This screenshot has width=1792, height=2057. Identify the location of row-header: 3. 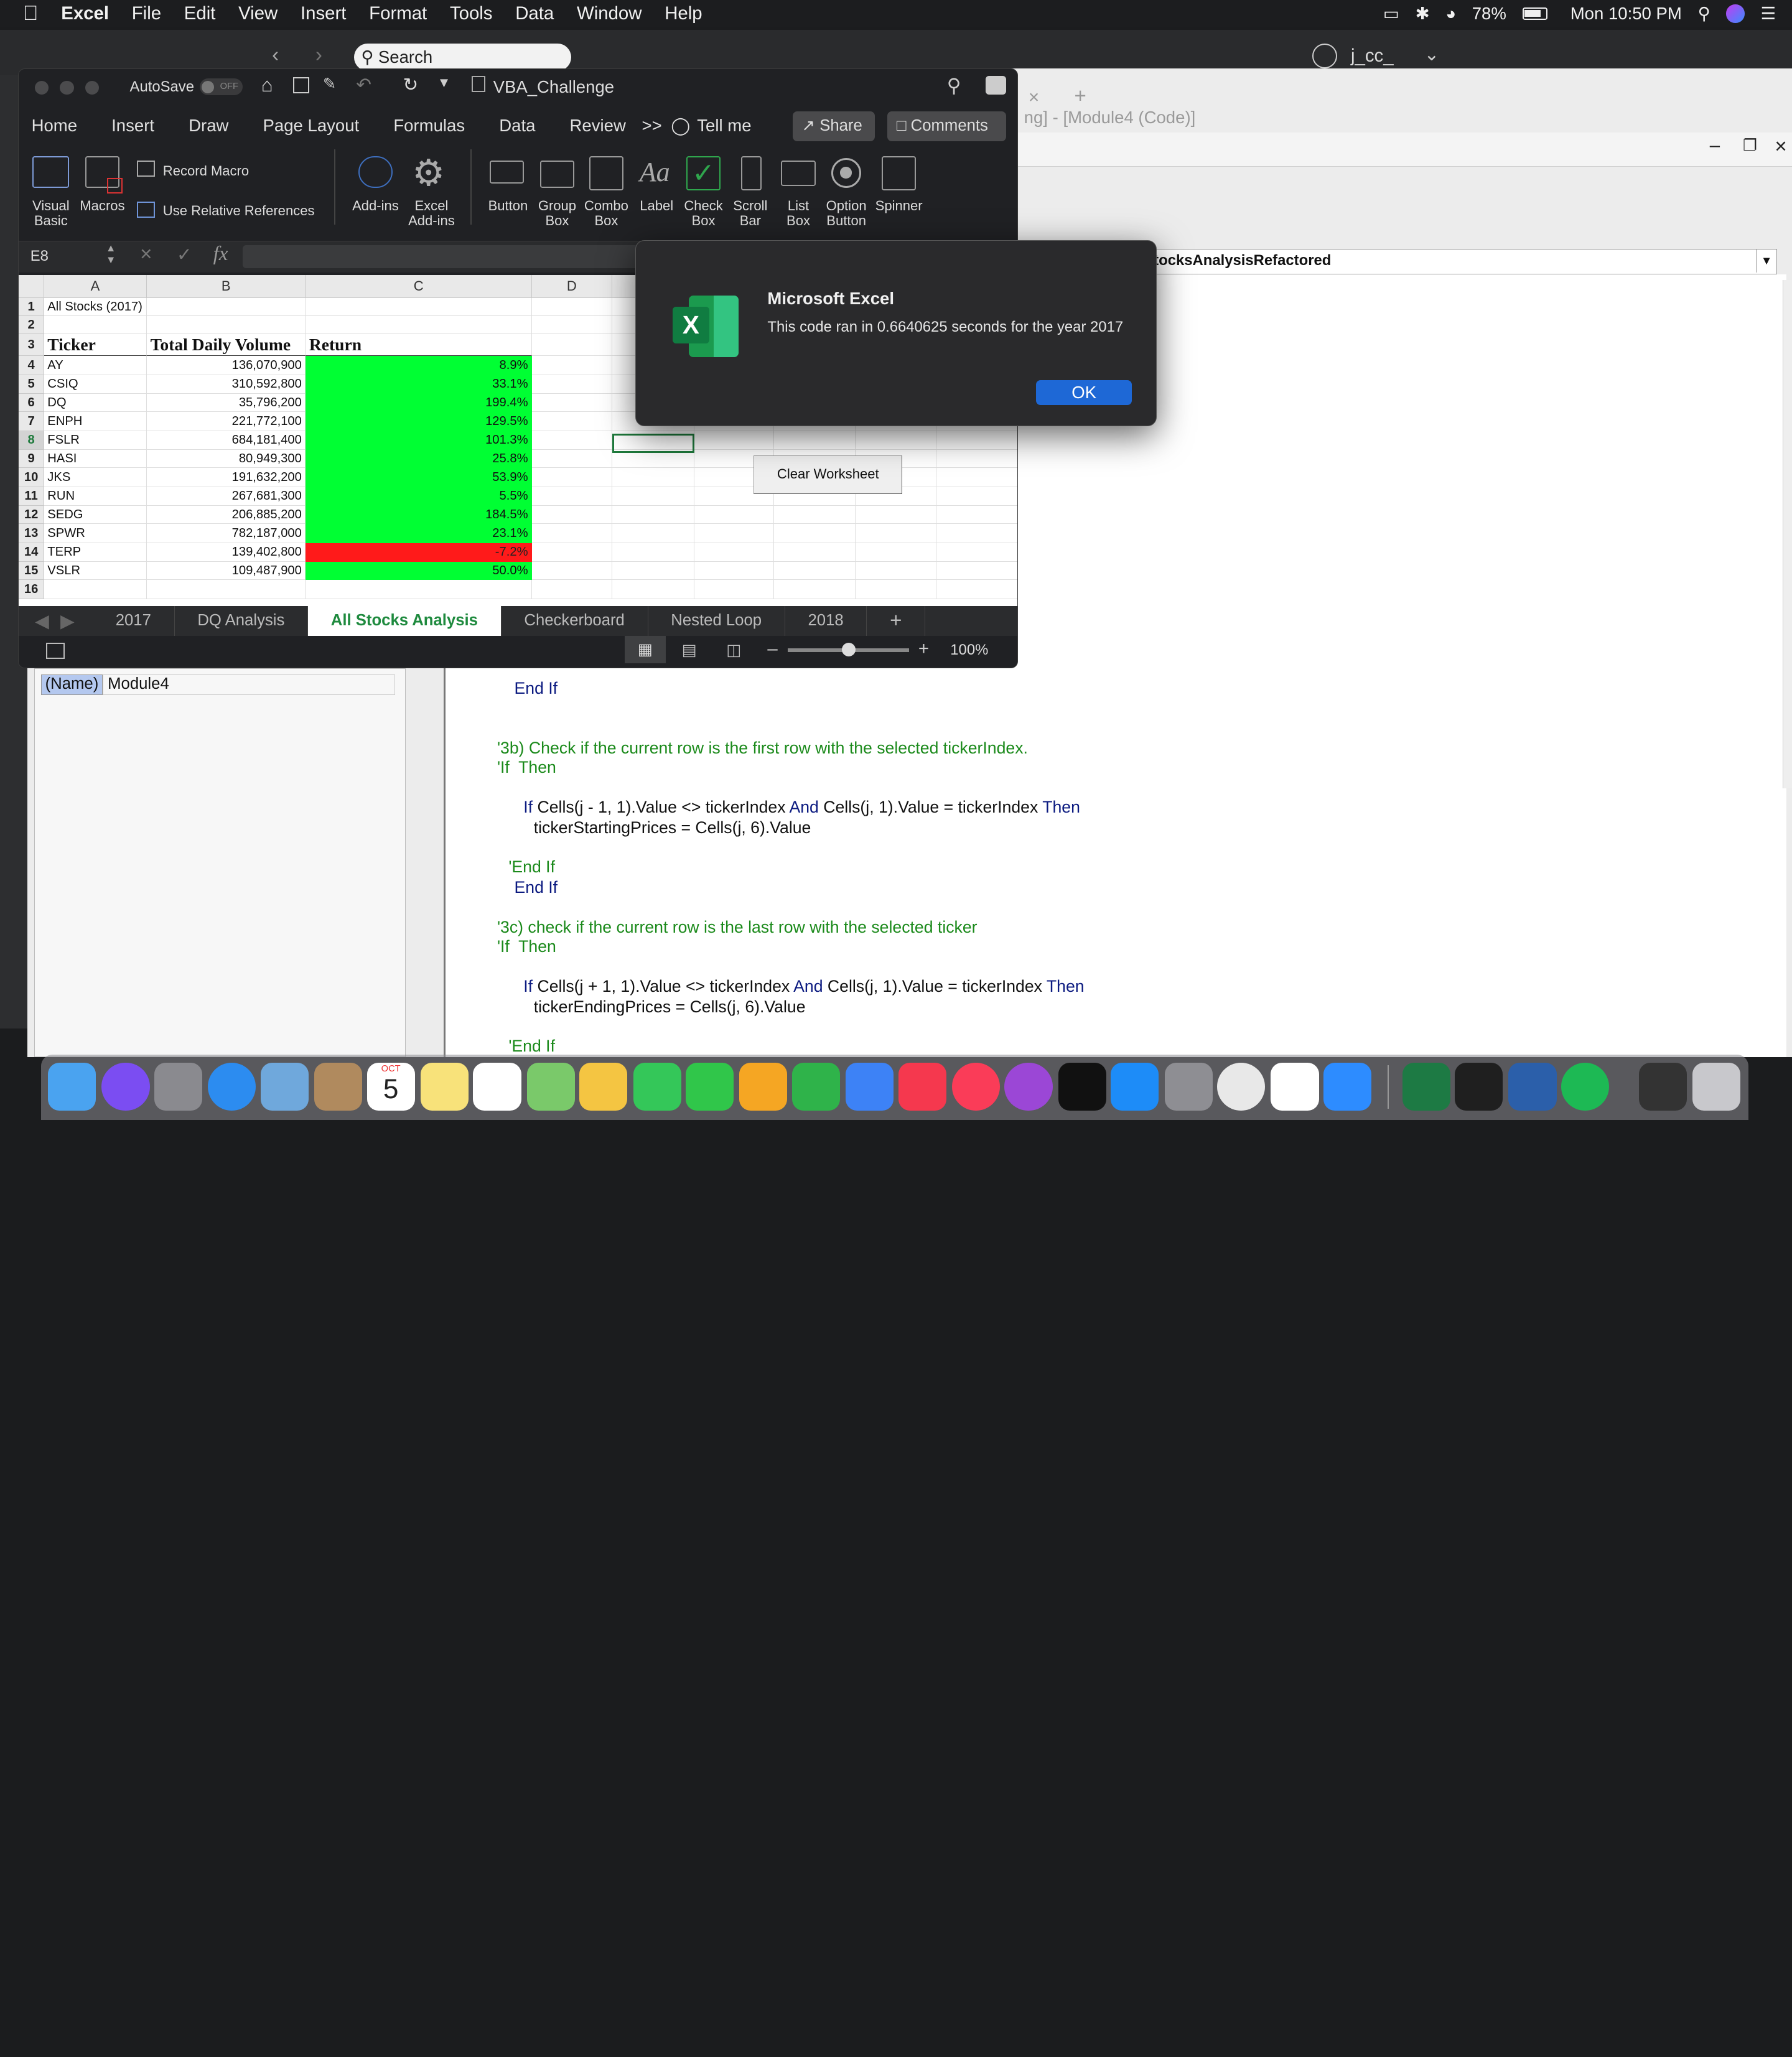
(31, 345).